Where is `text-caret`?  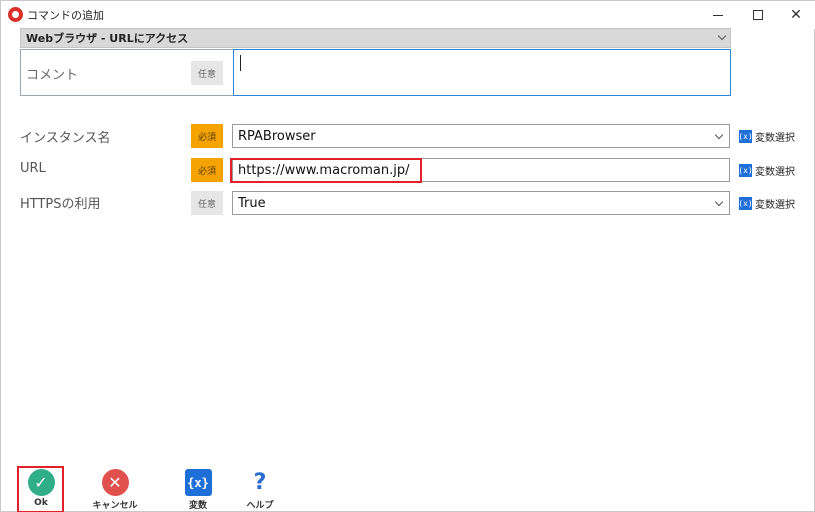
text-caret is located at coordinates (240, 63).